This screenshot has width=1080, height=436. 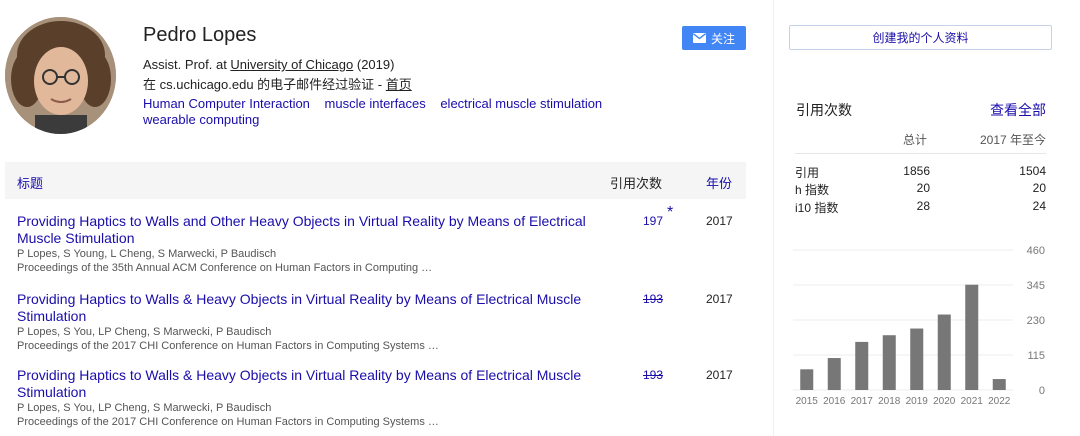 I want to click on stats-row-label: h 指数, so click(x=812, y=190).